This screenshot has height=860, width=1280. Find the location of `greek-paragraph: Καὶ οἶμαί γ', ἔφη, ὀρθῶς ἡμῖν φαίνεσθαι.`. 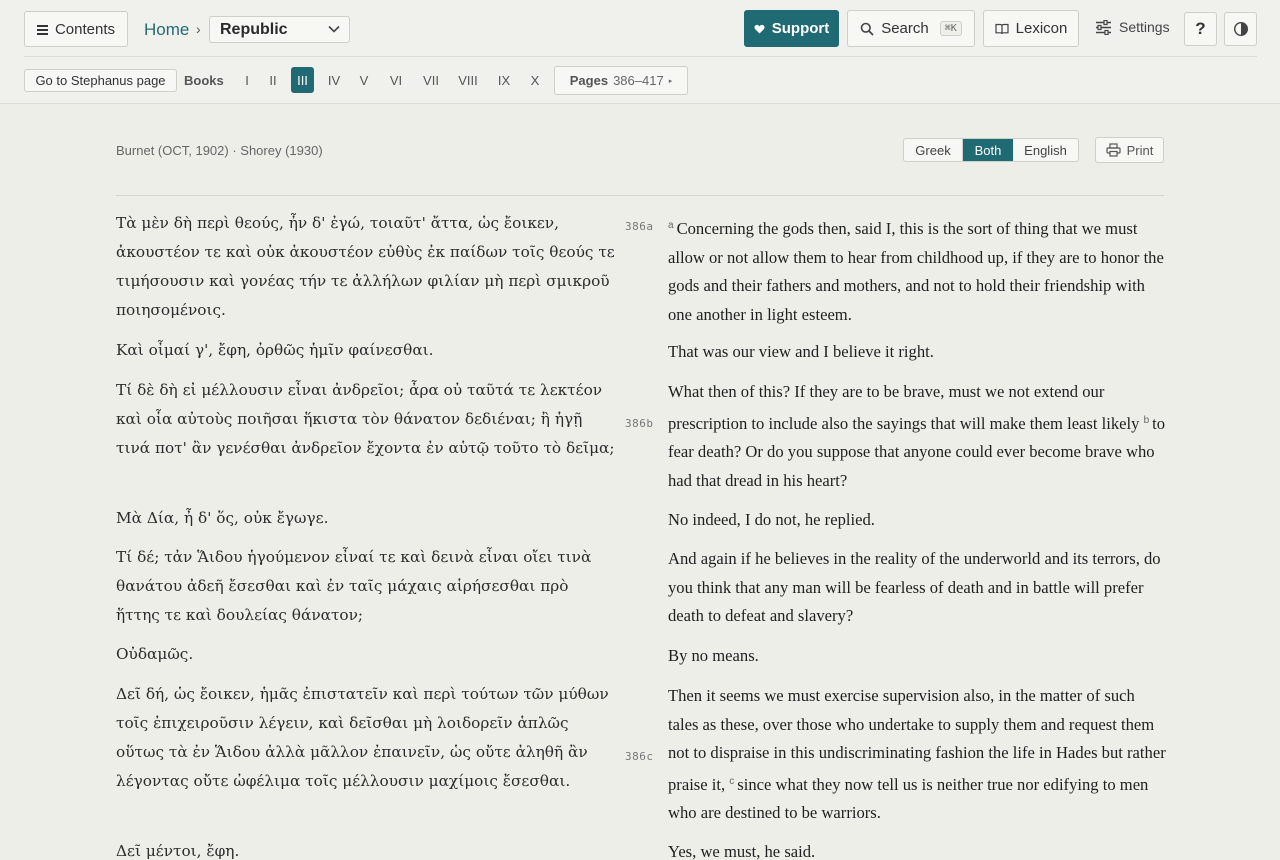

greek-paragraph: Καὶ οἶμαί γ', ἔφη, ὀρθῶς ἡμῖν φαίνεσθαι. is located at coordinates (275, 350).